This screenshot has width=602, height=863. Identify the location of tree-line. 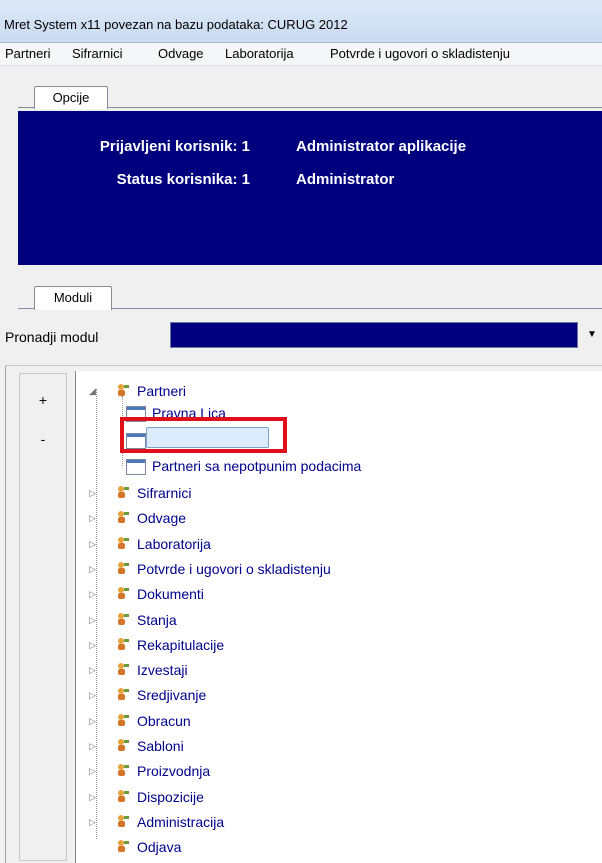
(96, 614).